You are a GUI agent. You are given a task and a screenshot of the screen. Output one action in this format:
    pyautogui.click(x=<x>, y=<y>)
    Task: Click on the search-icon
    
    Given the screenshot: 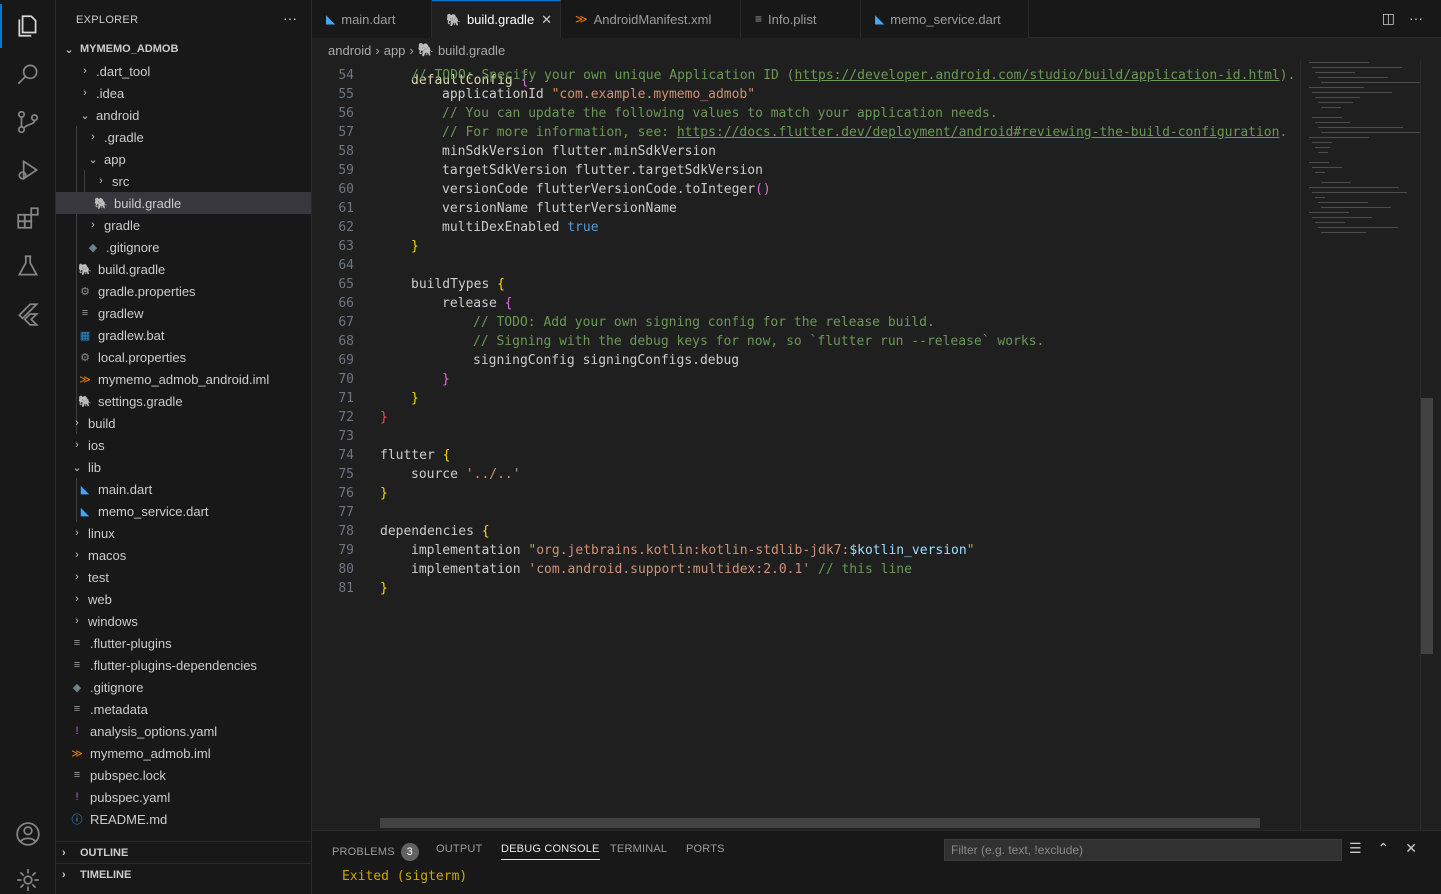 What is the action you would take?
    pyautogui.click(x=28, y=74)
    